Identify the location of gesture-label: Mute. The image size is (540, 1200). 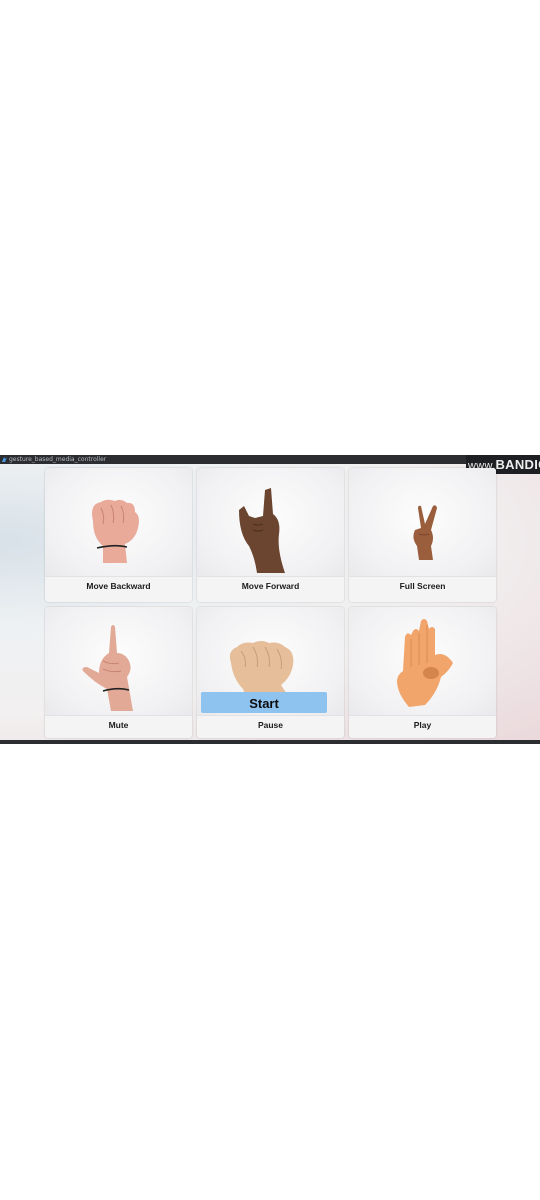
(118, 725).